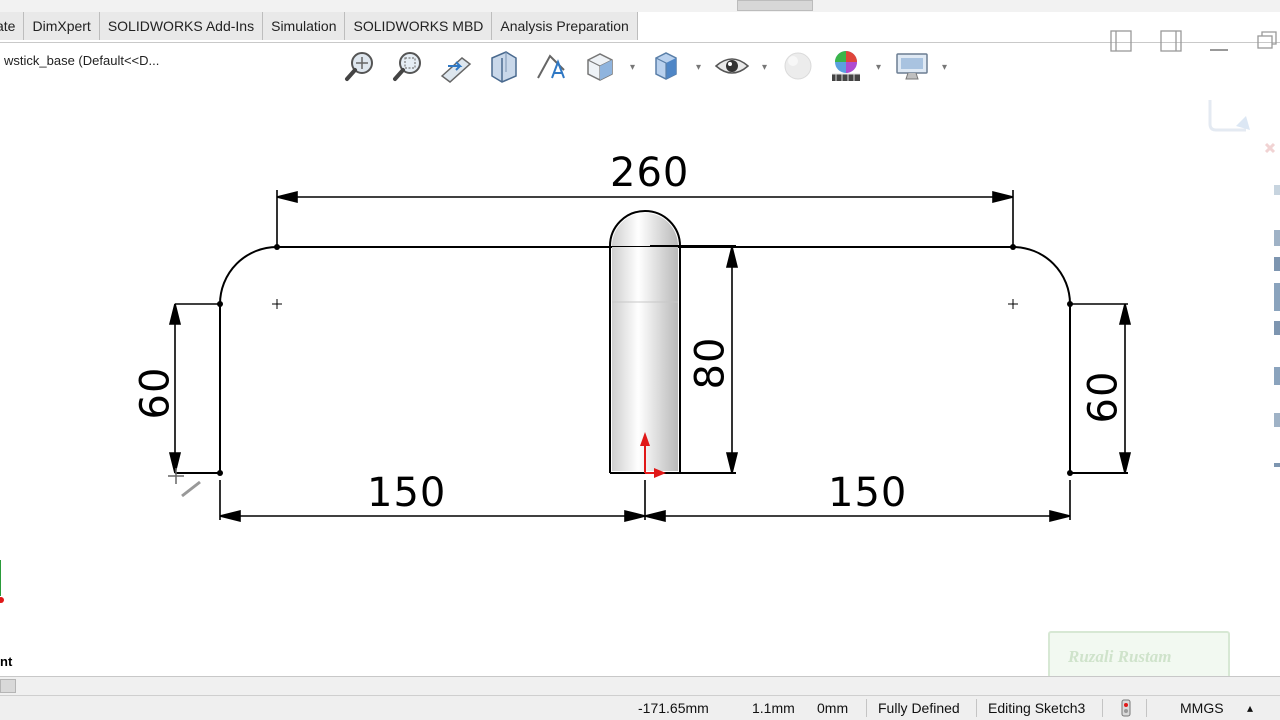  I want to click on hide-show-icon, so click(732, 66).